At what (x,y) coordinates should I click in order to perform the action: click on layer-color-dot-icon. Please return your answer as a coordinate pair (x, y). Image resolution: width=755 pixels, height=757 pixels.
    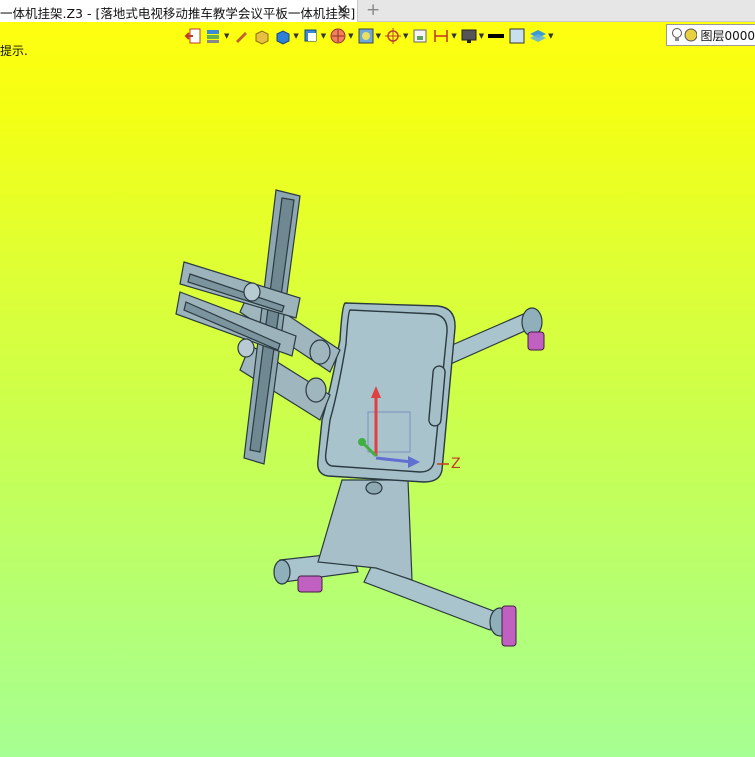
    Looking at the image, I should click on (691, 35).